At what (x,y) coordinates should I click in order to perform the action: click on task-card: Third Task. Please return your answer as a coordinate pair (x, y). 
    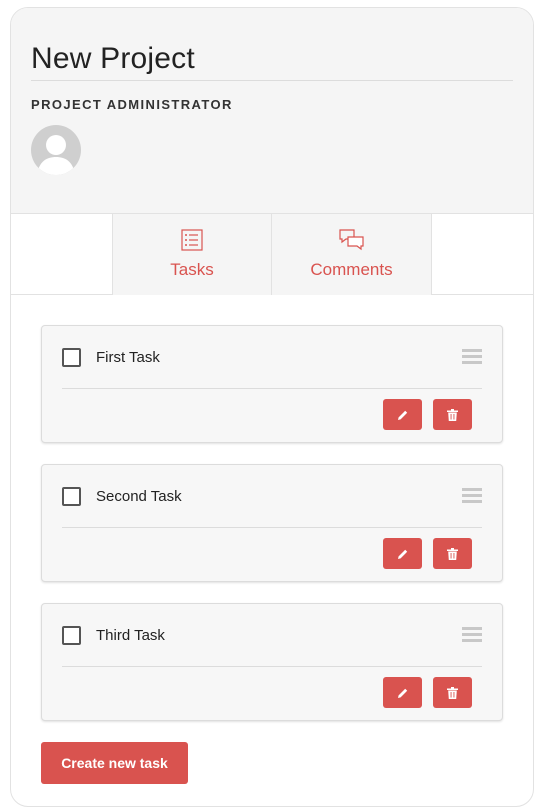
    Looking at the image, I should click on (272, 662).